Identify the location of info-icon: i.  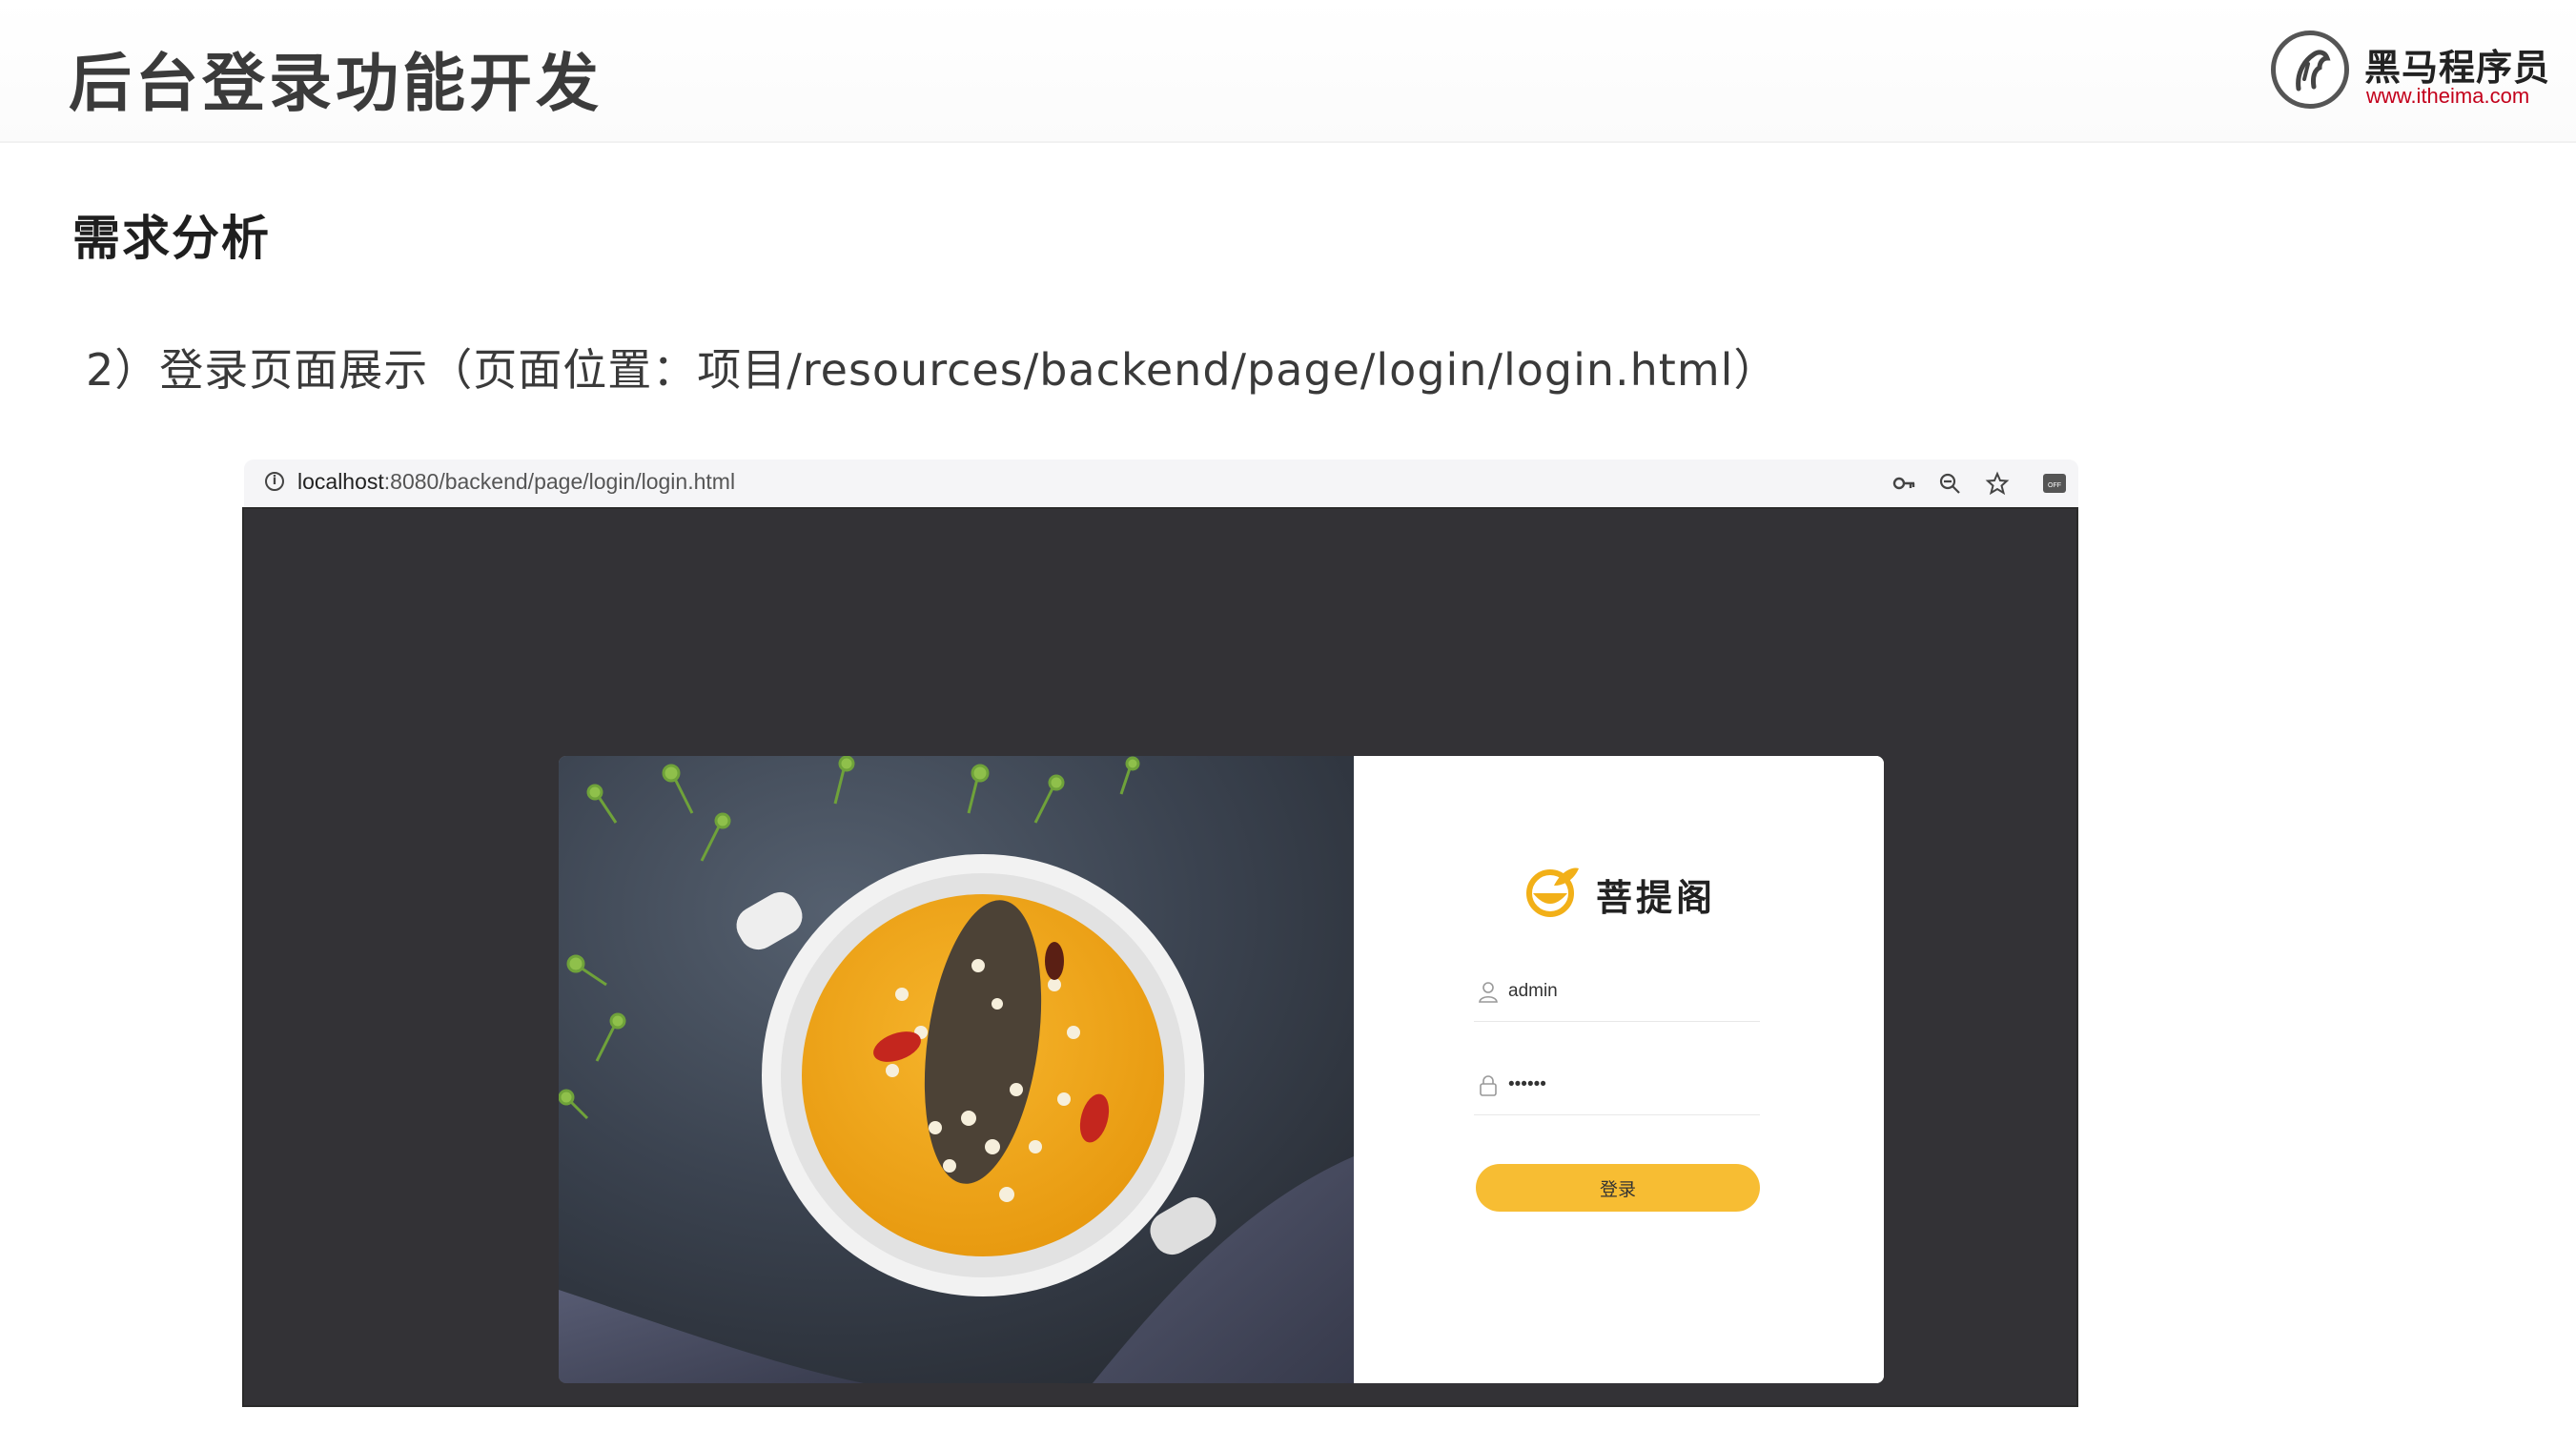
(274, 481).